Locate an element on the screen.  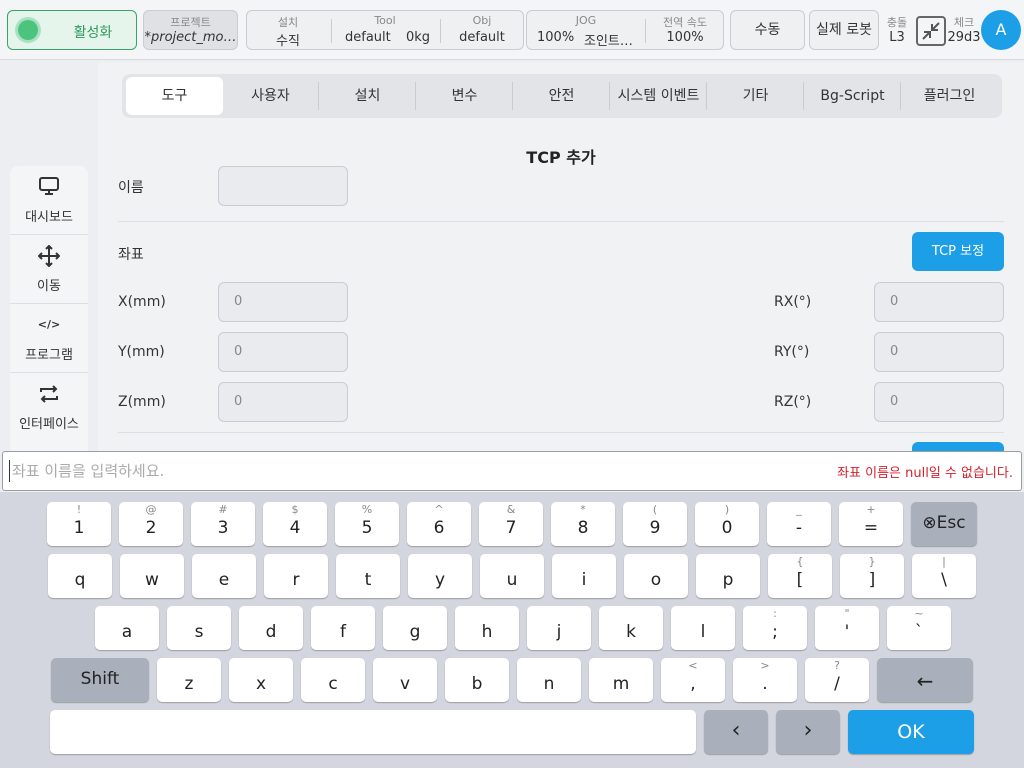
key-row4-0: z is located at coordinates (189, 680).